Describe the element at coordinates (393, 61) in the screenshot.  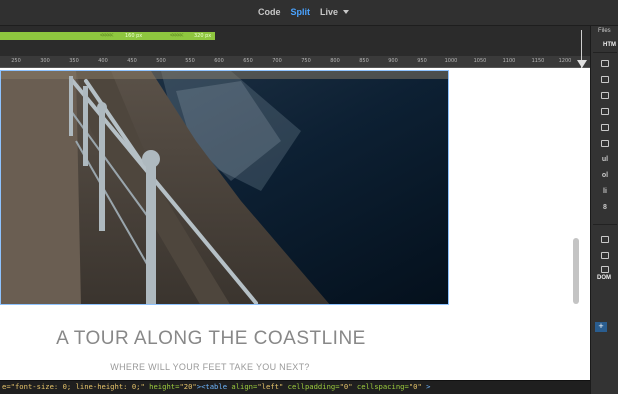
I see `ruler-tick: 900` at that location.